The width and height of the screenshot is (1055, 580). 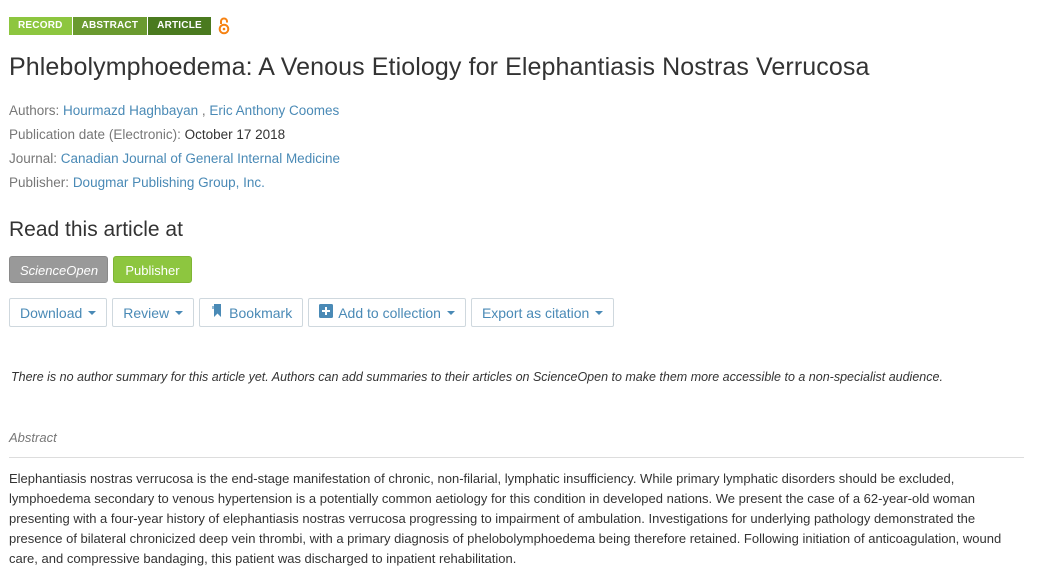 What do you see at coordinates (39, 182) in the screenshot?
I see `publisher-label: Publisher:` at bounding box center [39, 182].